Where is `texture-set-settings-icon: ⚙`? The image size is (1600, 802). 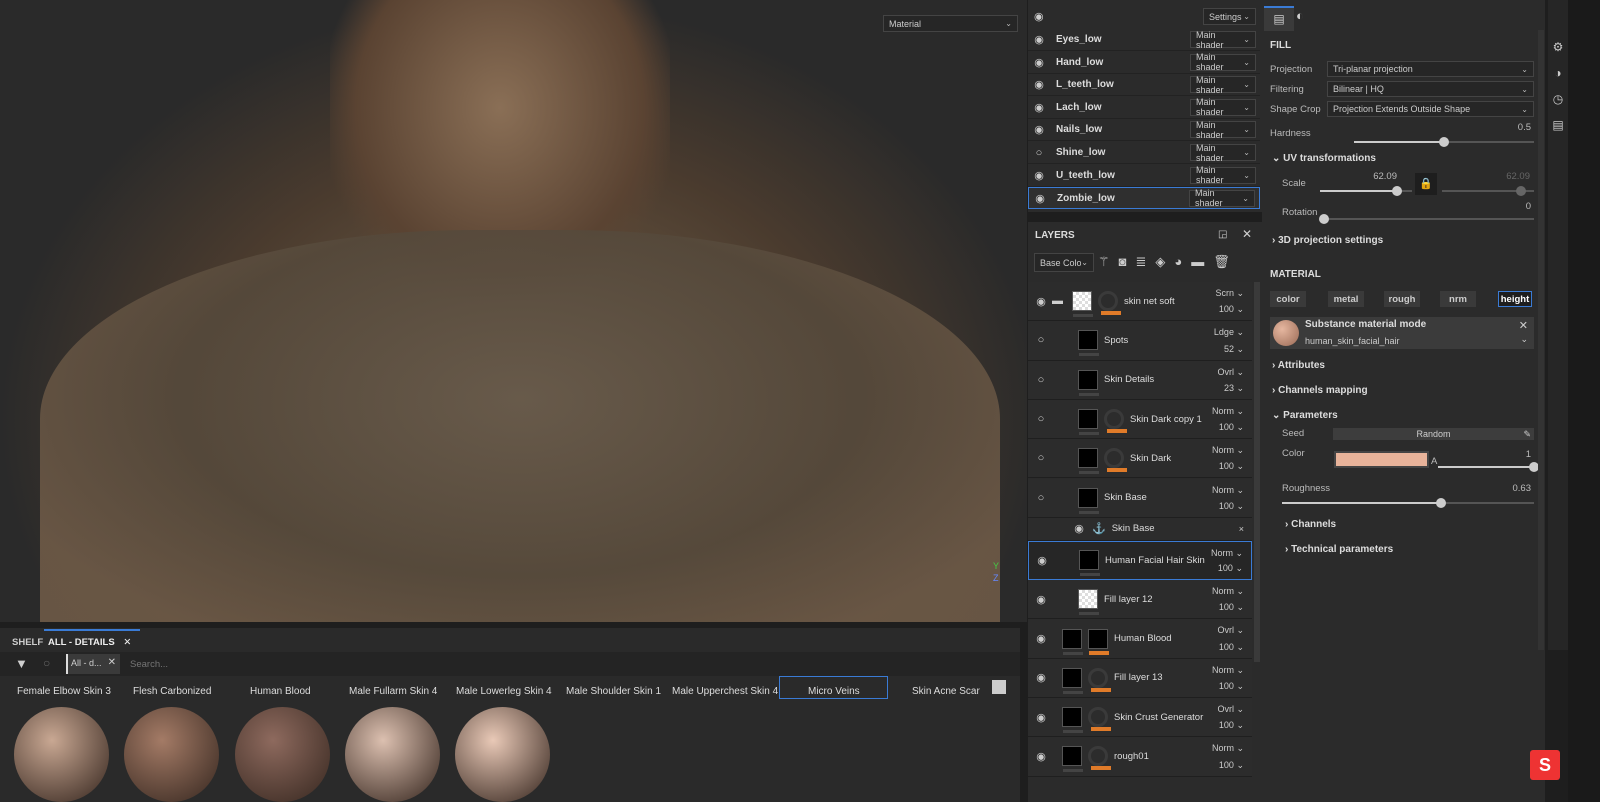 texture-set-settings-icon: ⚙ is located at coordinates (1558, 47).